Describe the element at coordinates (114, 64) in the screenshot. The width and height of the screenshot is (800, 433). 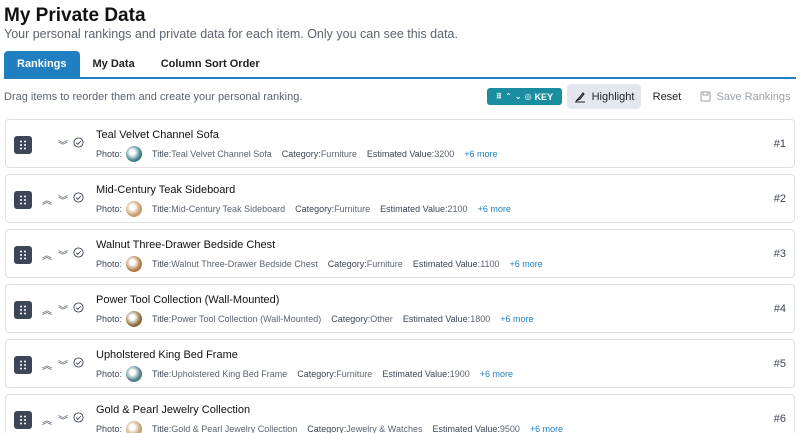
I see `tab-my-data: My Data` at that location.